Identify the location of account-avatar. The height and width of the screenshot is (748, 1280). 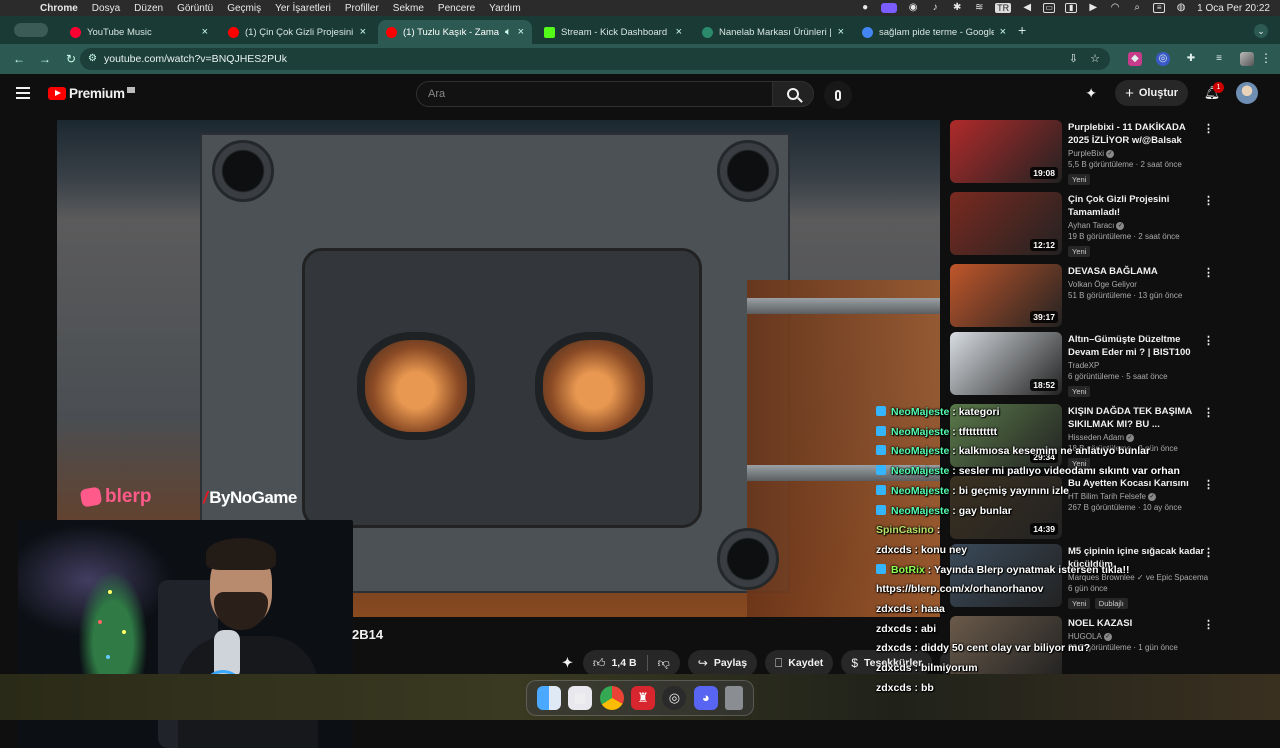
(1247, 93).